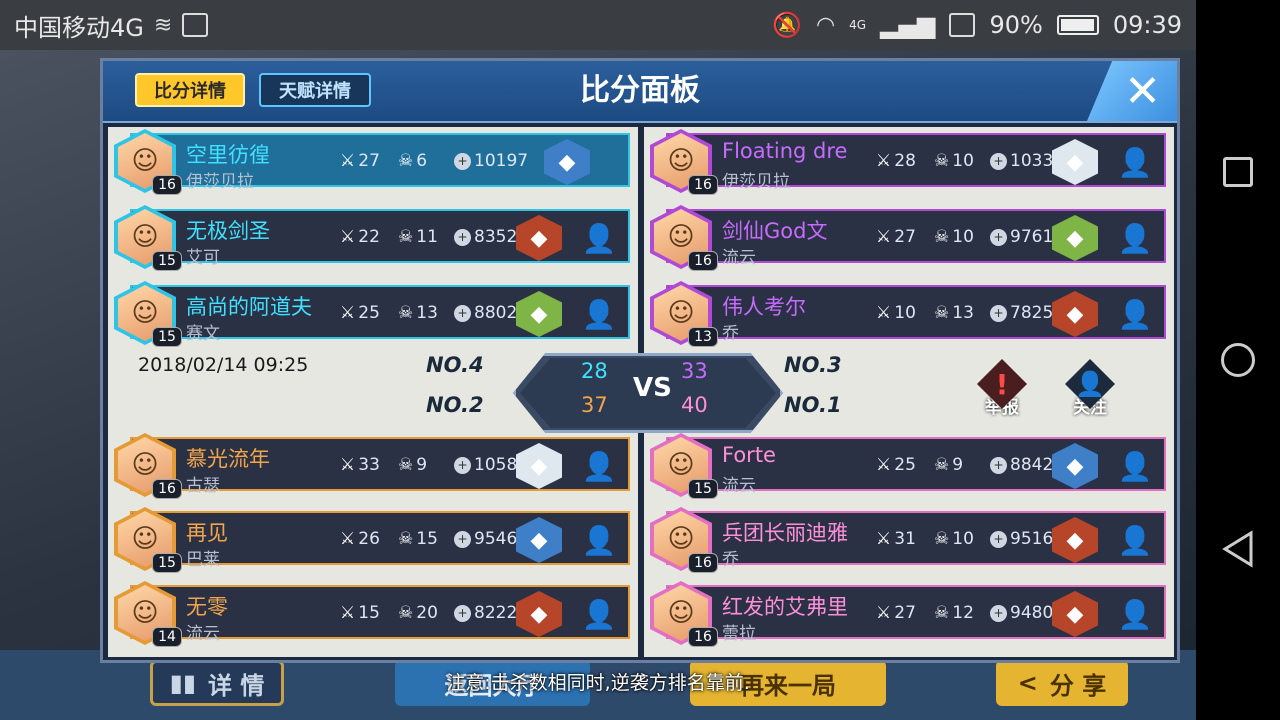  I want to click on square-icon, so click(1238, 171).